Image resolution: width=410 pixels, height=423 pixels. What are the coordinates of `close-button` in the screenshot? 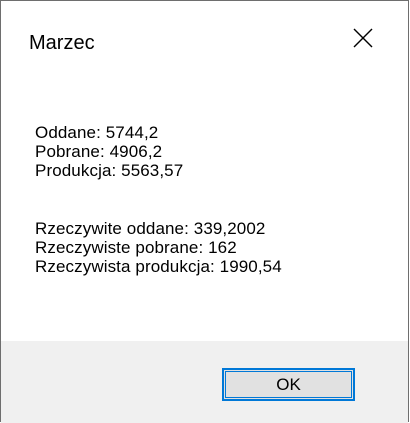 It's located at (369, 38).